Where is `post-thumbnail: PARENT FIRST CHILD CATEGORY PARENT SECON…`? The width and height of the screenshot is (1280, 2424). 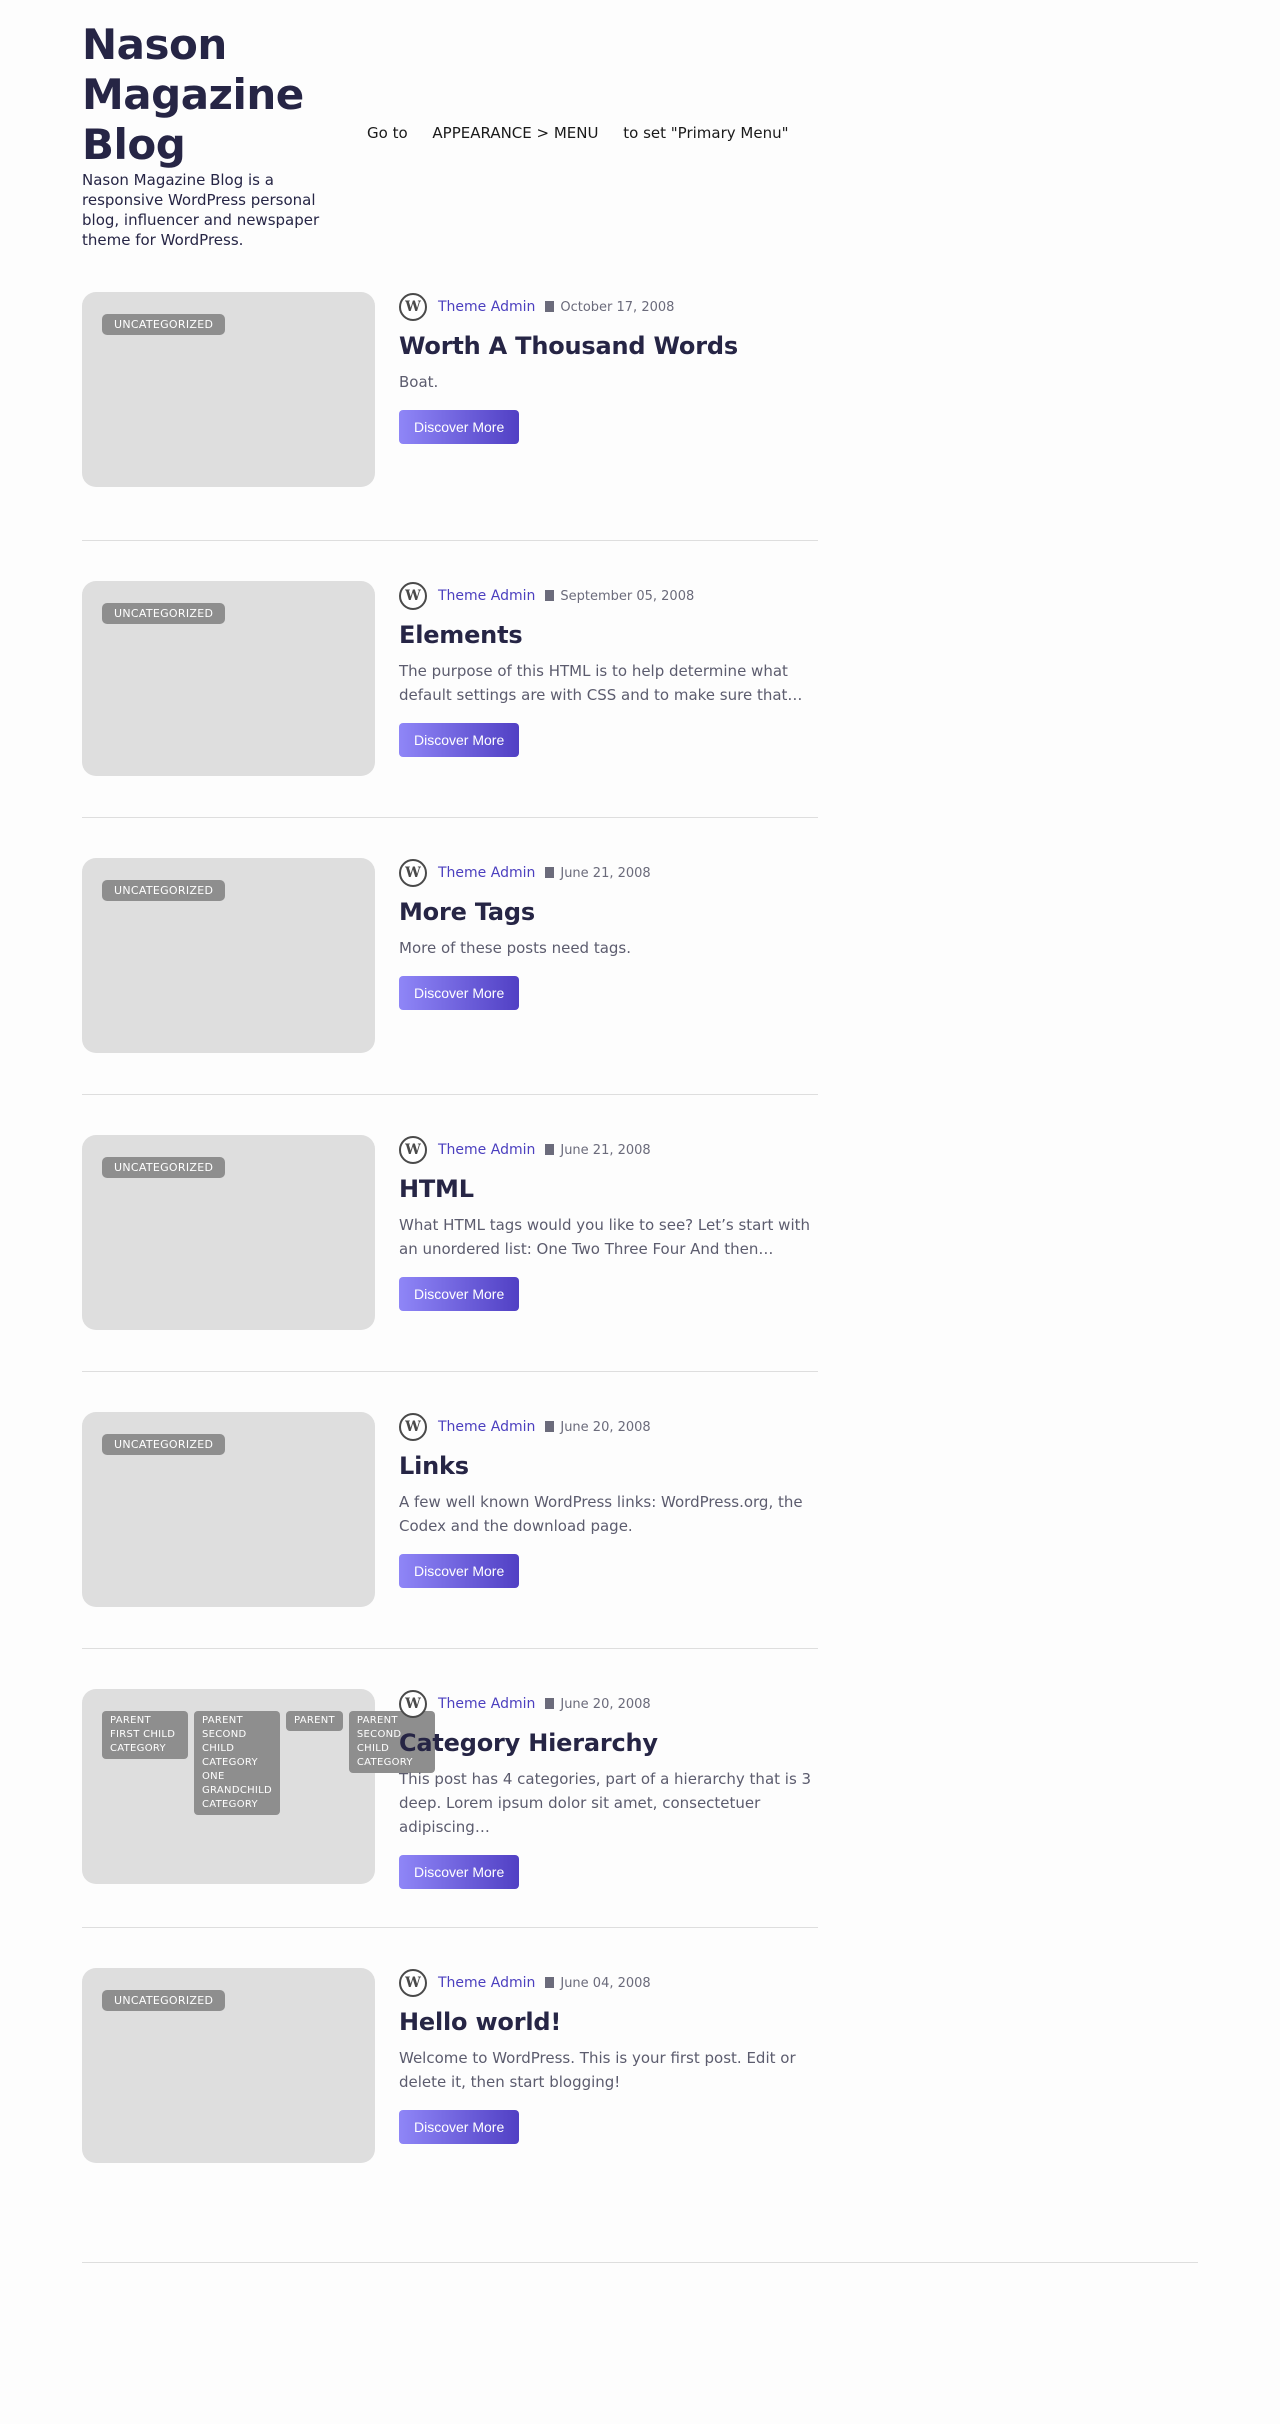 post-thumbnail: PARENT FIRST CHILD CATEGORY PARENT SECON… is located at coordinates (258, 1786).